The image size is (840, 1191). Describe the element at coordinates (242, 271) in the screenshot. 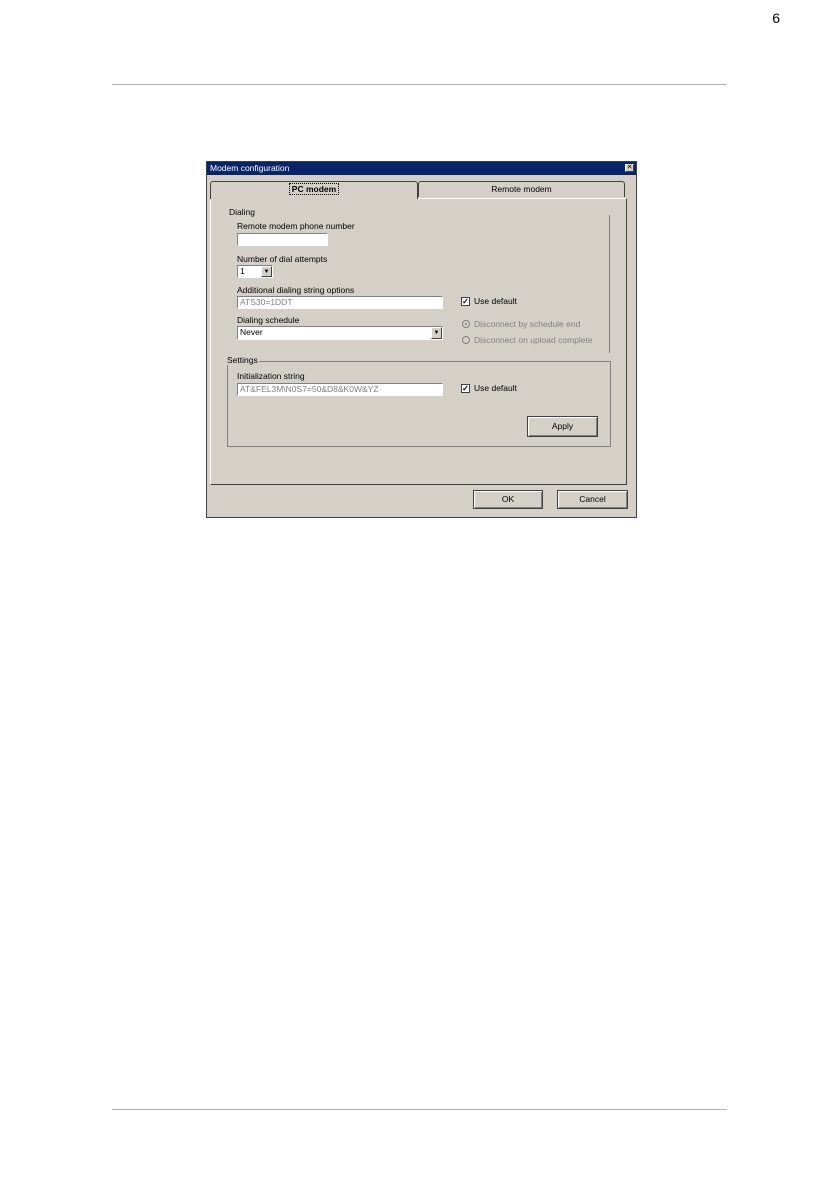

I see `dial-attempts-value: 1` at that location.